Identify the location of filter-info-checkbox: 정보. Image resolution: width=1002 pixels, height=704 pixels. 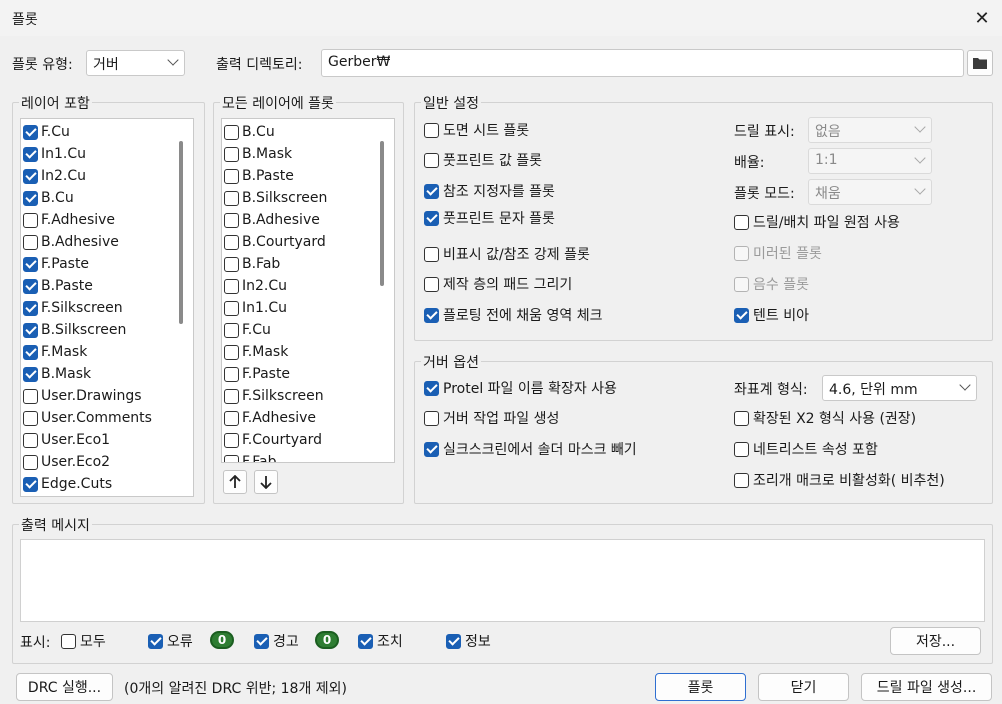
(468, 641).